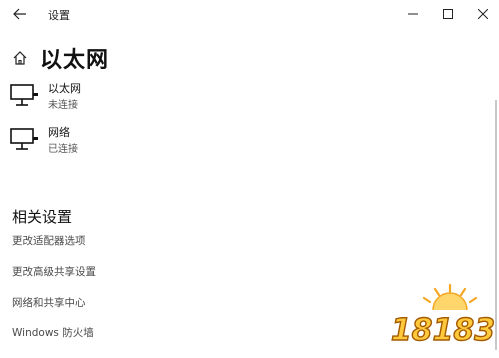 The width and height of the screenshot is (499, 358). I want to click on minimize-icon, so click(413, 14).